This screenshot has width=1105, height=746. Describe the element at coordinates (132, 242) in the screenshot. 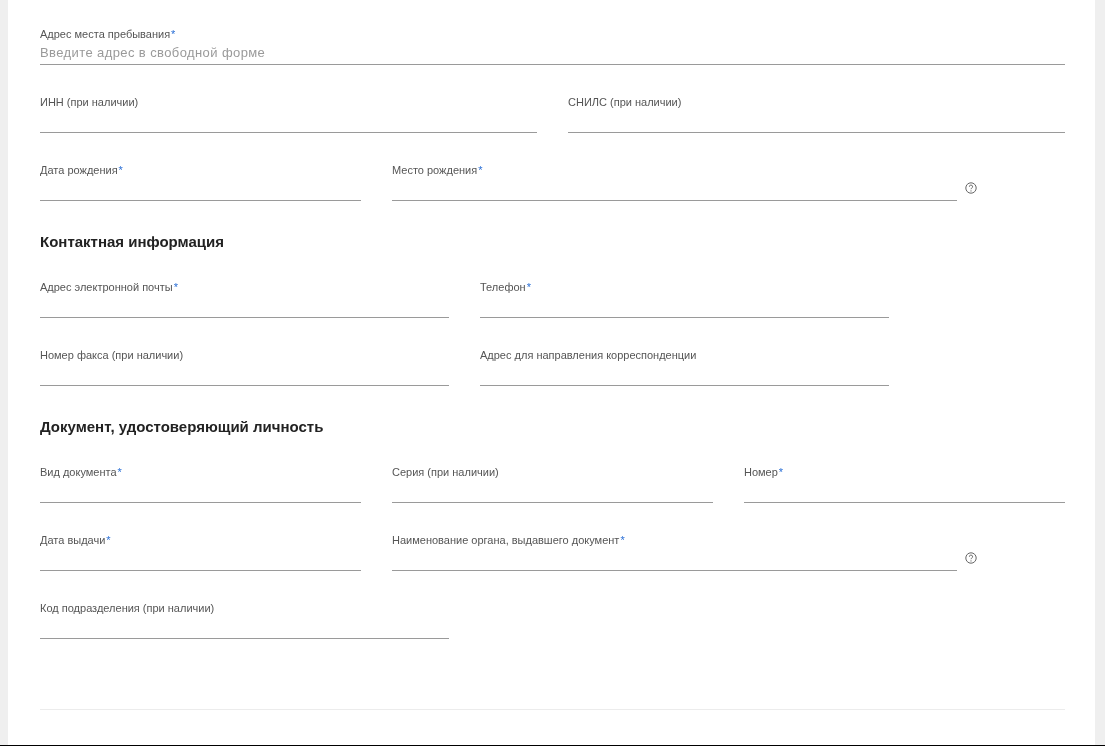

I see `section-heading: Контактная информация` at that location.